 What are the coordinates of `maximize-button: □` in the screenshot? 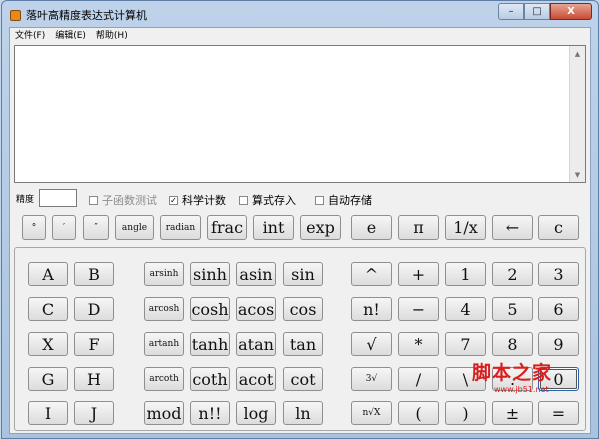 It's located at (537, 11).